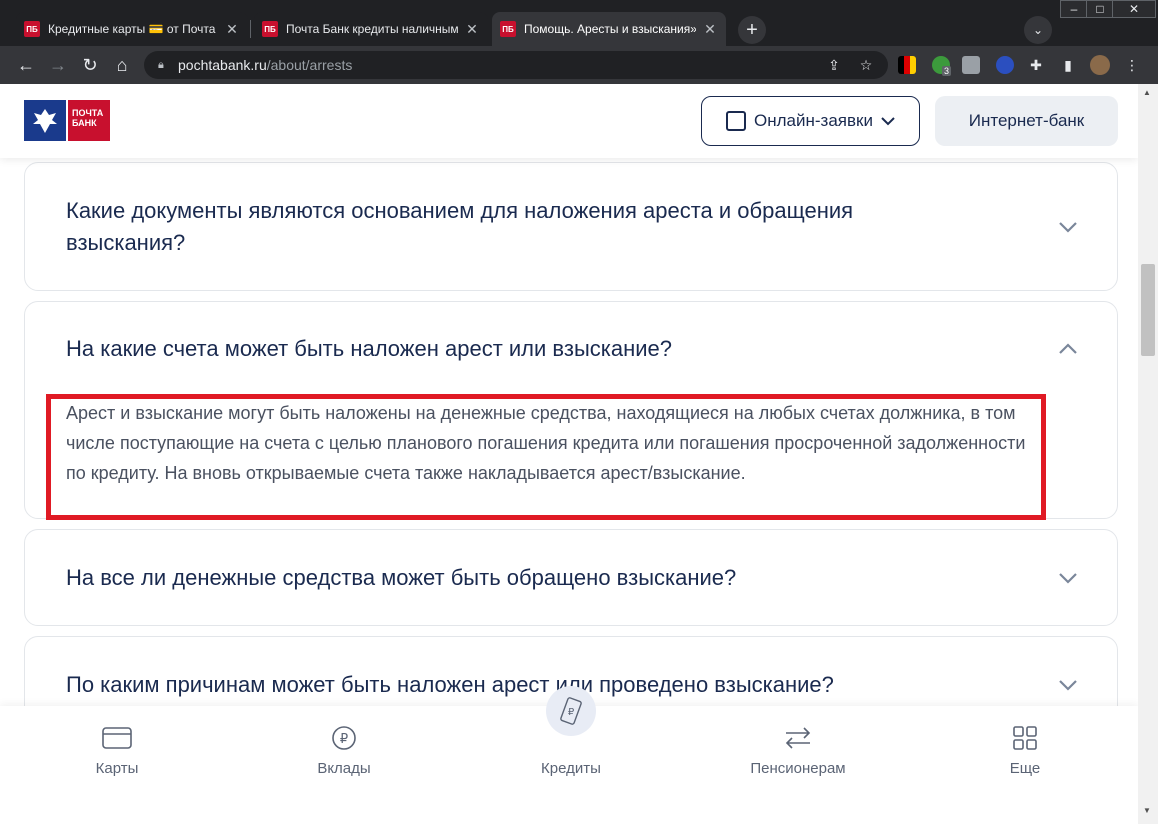 The height and width of the screenshot is (824, 1158). I want to click on nav-item-pensioners: Пенсионерам, so click(798, 741).